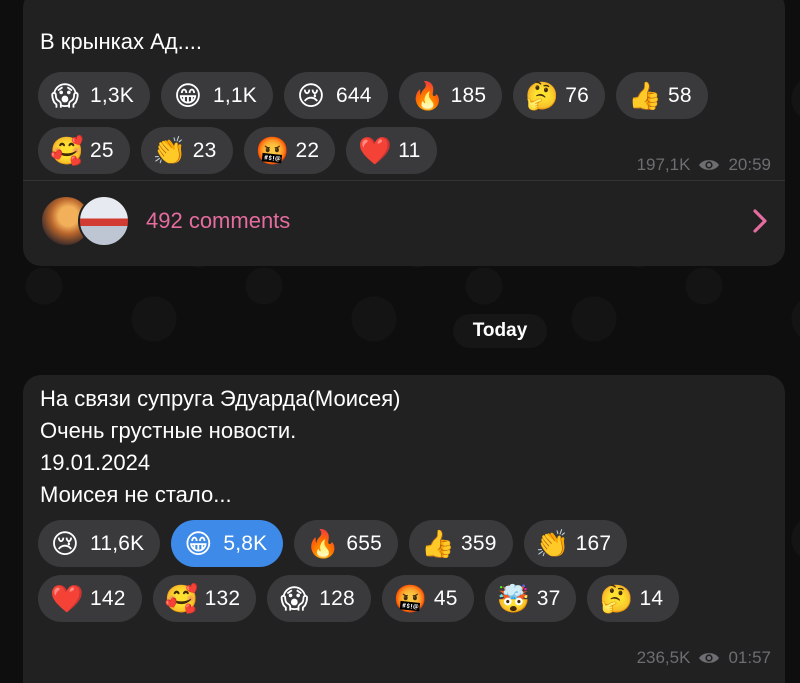 This screenshot has width=800, height=683. What do you see at coordinates (112, 95) in the screenshot?
I see `reaction-count: 1,3K` at bounding box center [112, 95].